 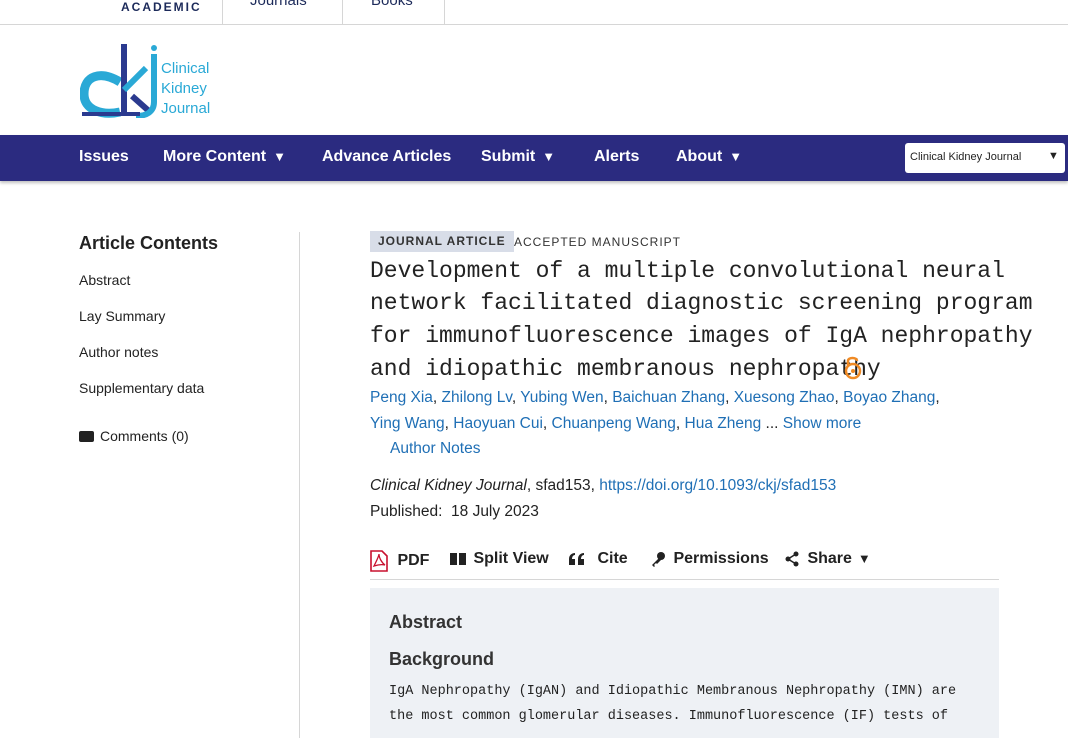 What do you see at coordinates (222, 12) in the screenshot?
I see `top-nav-journals-sep` at bounding box center [222, 12].